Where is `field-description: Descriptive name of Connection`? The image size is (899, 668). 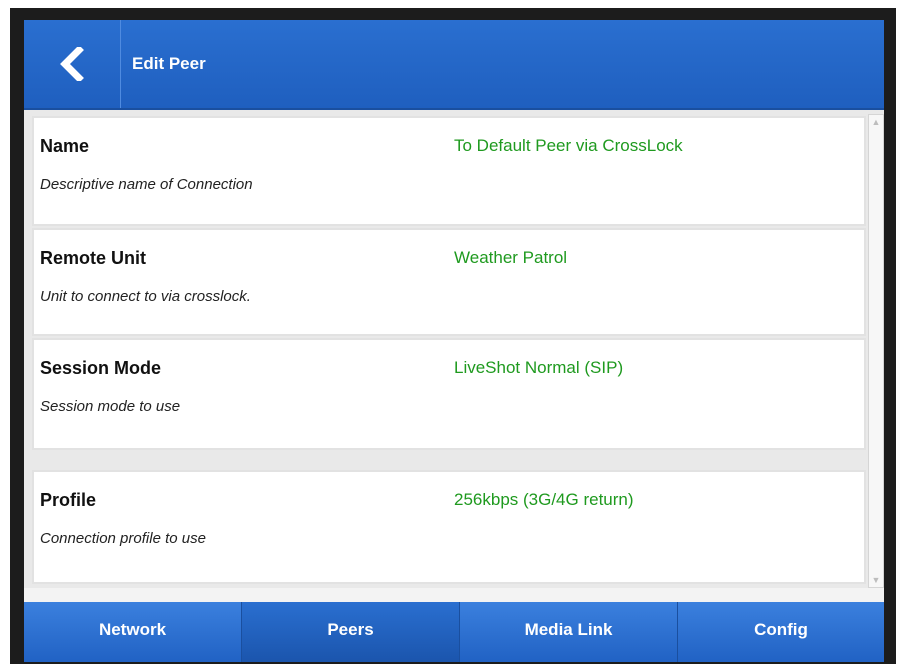 field-description: Descriptive name of Connection is located at coordinates (146, 184).